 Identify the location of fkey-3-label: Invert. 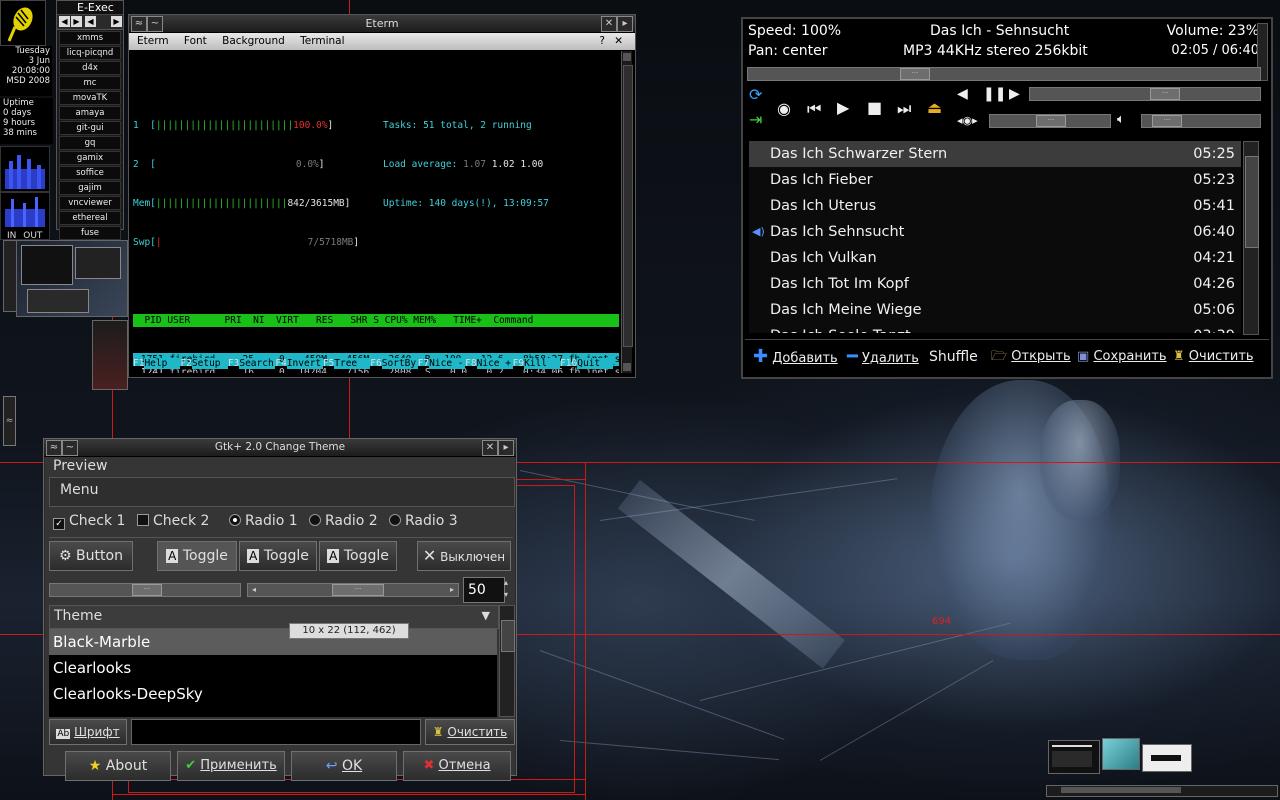
(304, 363).